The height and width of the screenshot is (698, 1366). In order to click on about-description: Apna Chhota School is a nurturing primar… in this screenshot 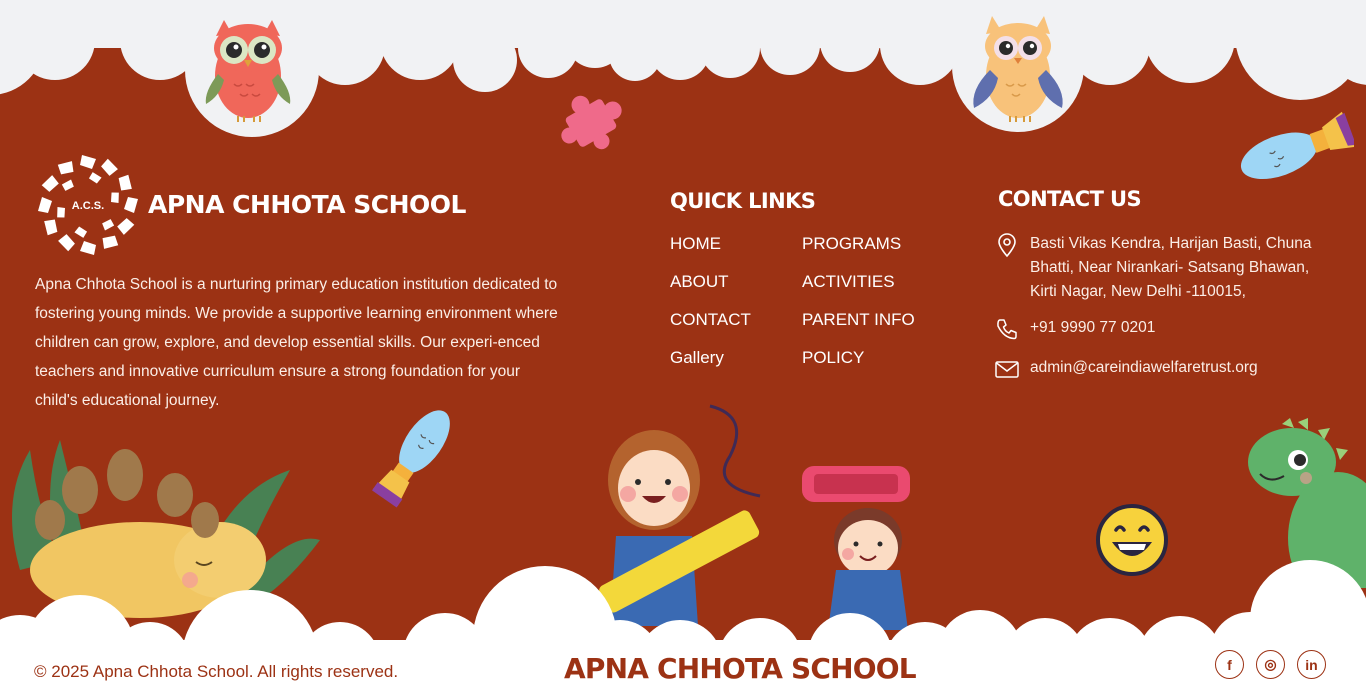, I will do `click(296, 342)`.